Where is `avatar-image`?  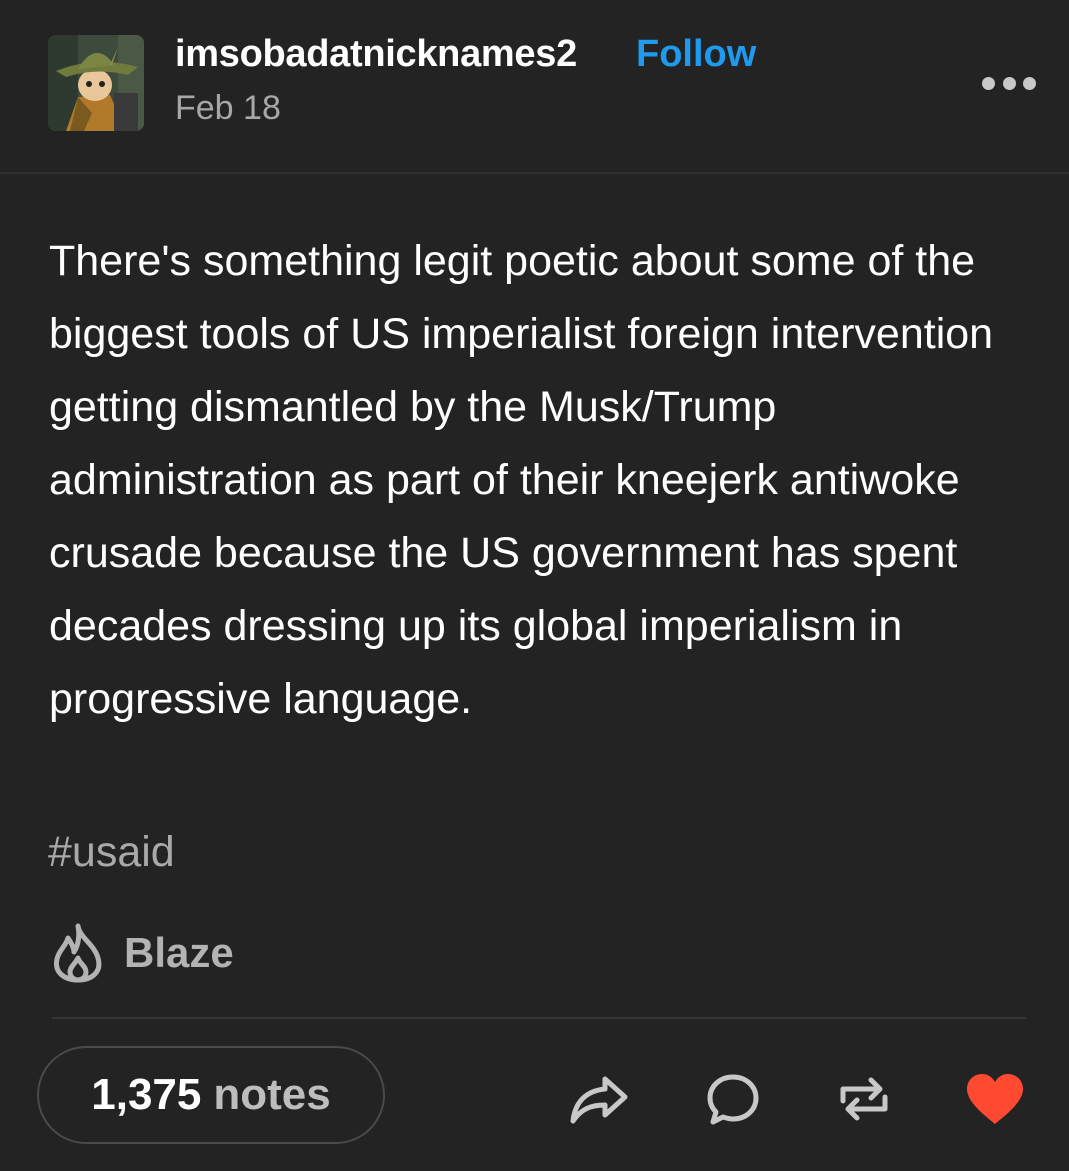
avatar-image is located at coordinates (96, 83).